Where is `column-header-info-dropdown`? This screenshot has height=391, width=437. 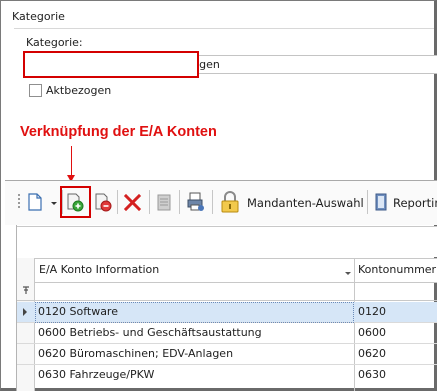 column-header-info-dropdown is located at coordinates (348, 273).